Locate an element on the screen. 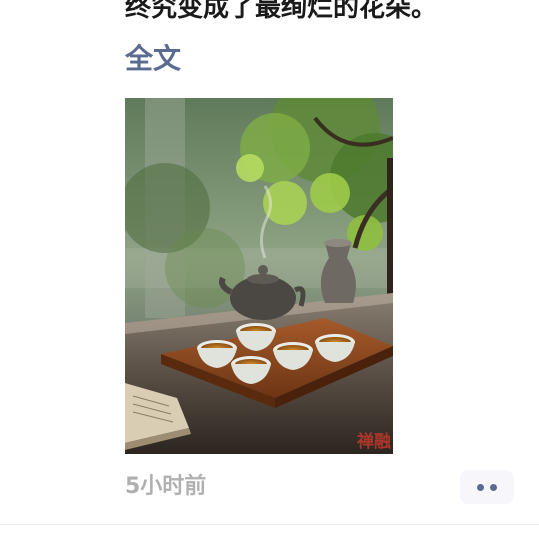 Image resolution: width=539 pixels, height=539 pixels. image-watermark: 禅融 is located at coordinates (374, 442).